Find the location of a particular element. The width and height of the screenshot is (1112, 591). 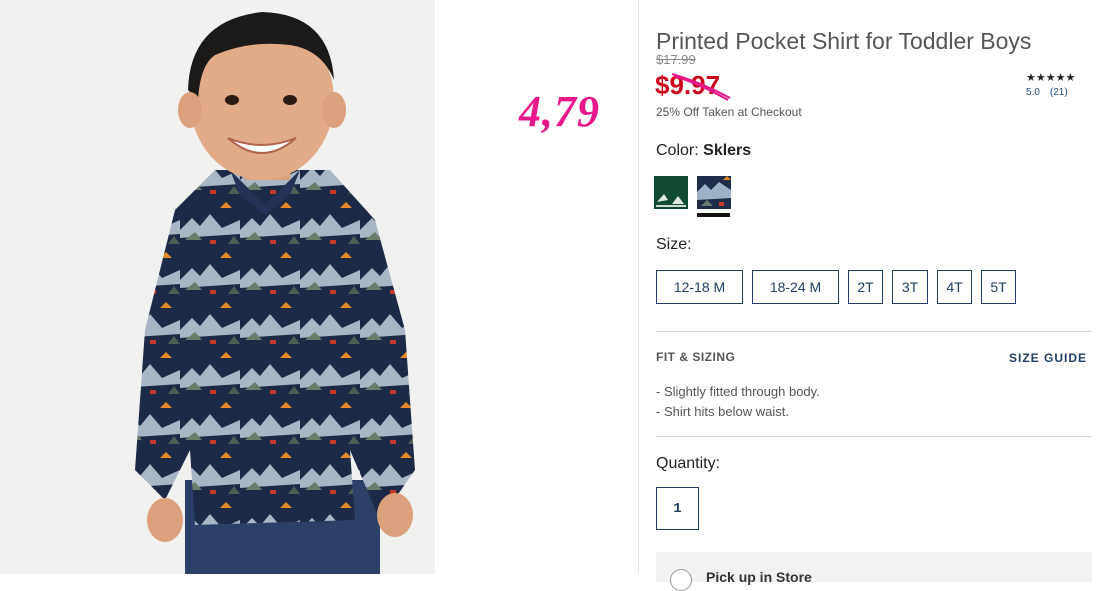

pickup-in-store-option: Pick up in Store is located at coordinates (874, 571).